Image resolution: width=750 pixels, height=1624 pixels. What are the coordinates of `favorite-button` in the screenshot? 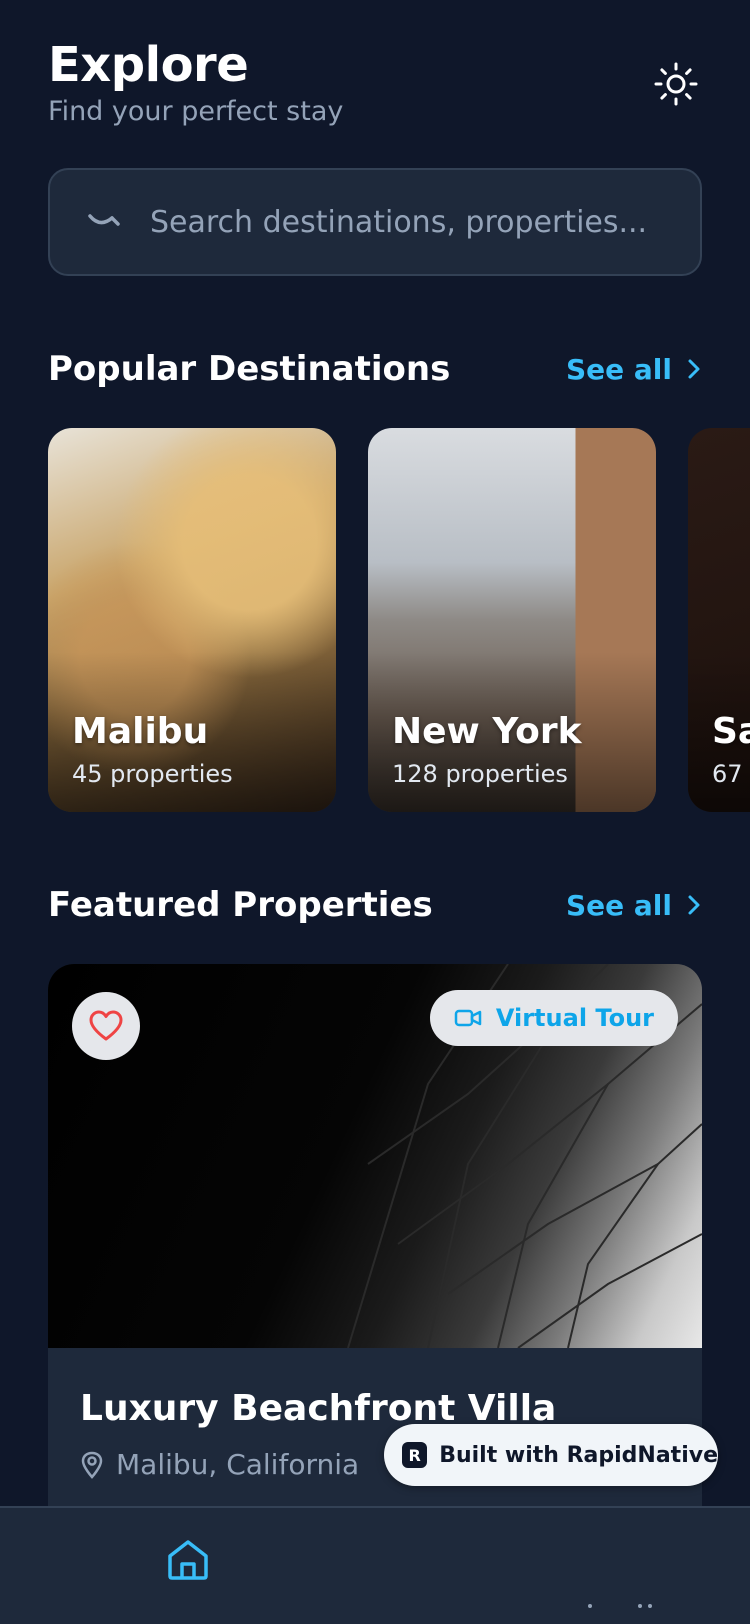 It's located at (106, 1026).